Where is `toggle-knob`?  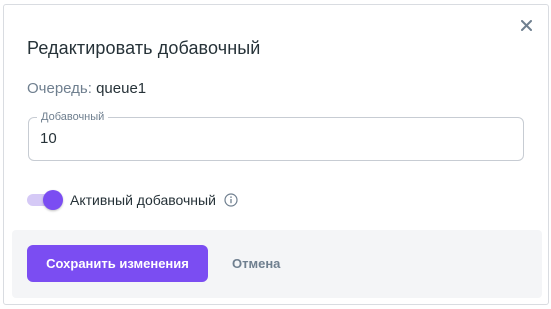
toggle-knob is located at coordinates (53, 200).